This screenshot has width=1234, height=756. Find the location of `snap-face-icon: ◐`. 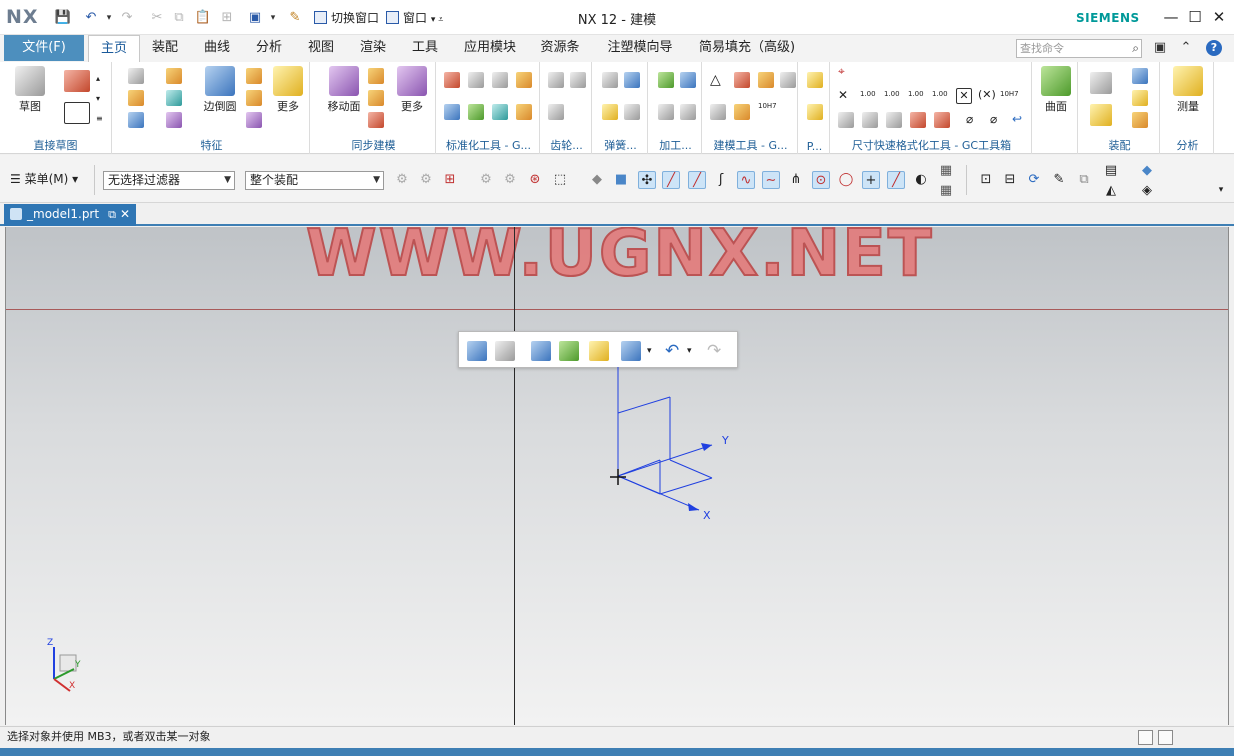

snap-face-icon: ◐ is located at coordinates (921, 180).